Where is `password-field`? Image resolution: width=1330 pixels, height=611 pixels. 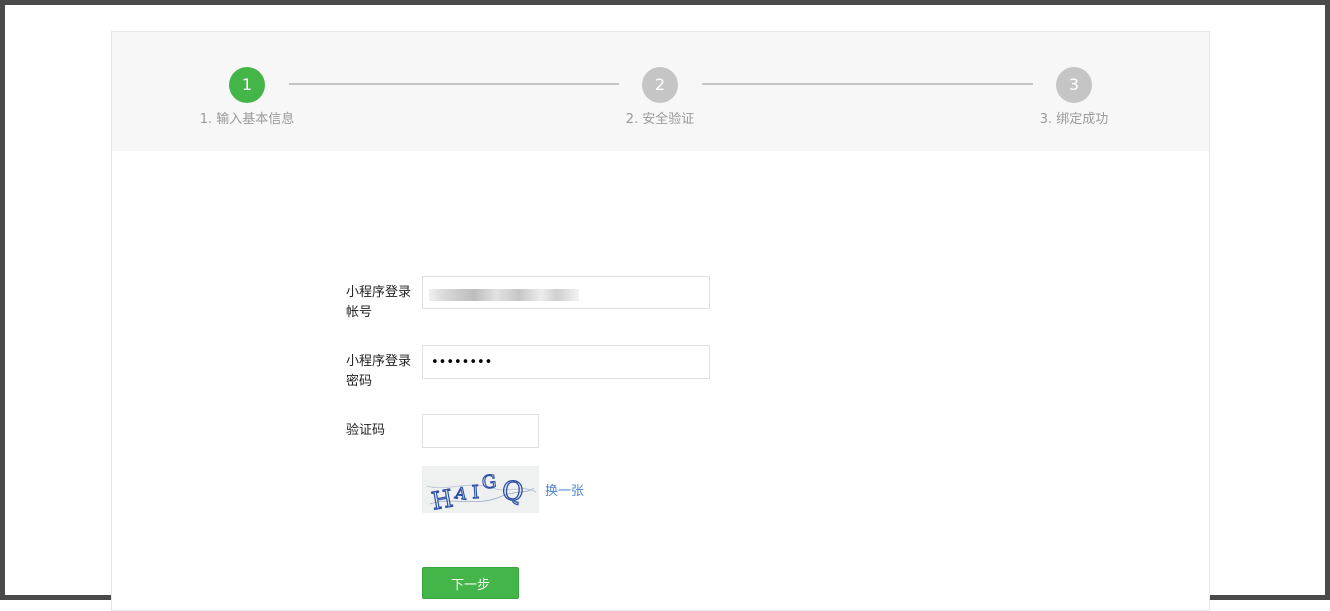
password-field is located at coordinates (566, 362).